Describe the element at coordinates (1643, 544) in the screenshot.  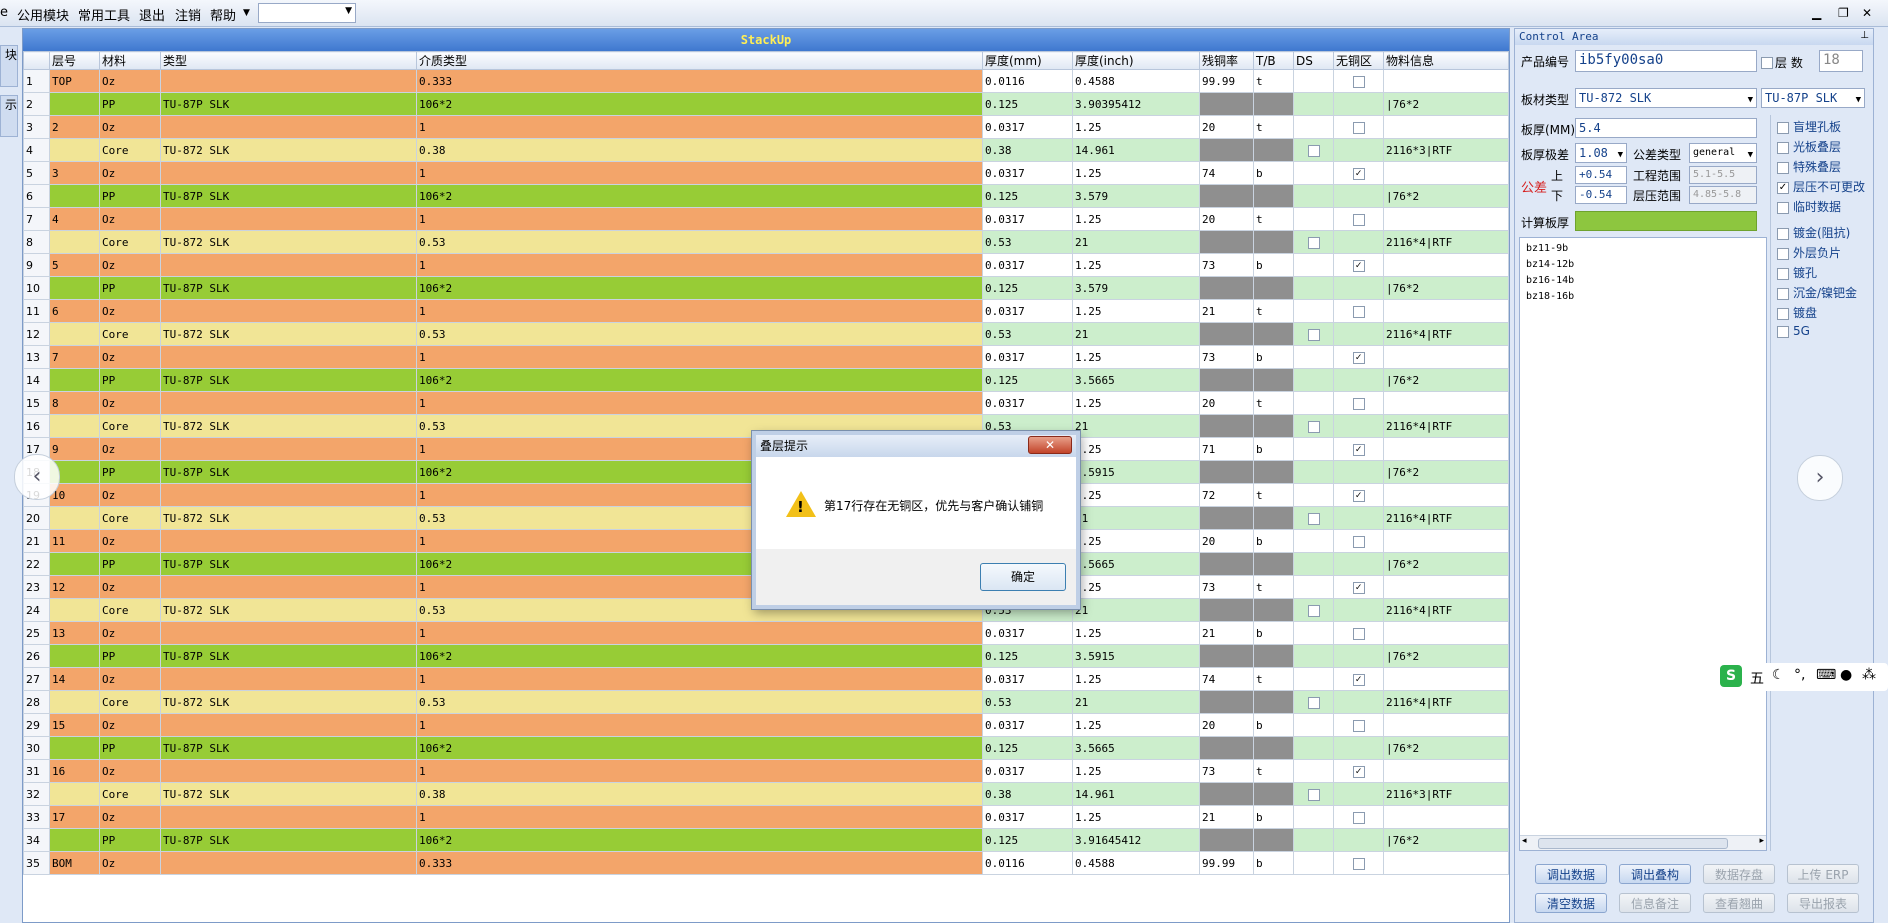
I see `stackup-list: bz11-9b bz14-12b bz16-14b bz18-16b ◂ ▸` at that location.